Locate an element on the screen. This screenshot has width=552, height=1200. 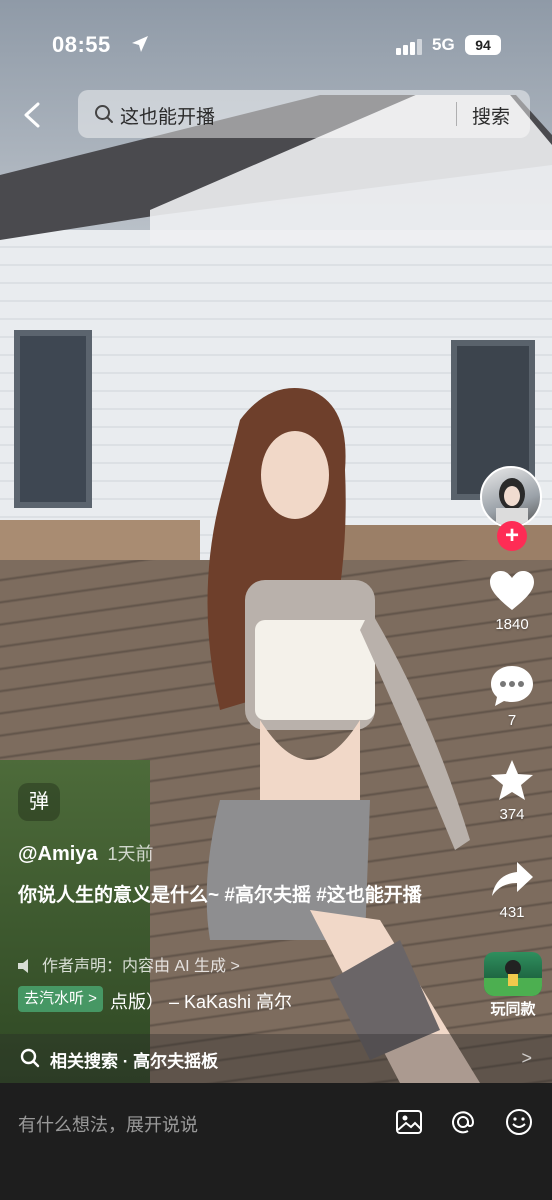
comment-icon is located at coordinates (512, 686).